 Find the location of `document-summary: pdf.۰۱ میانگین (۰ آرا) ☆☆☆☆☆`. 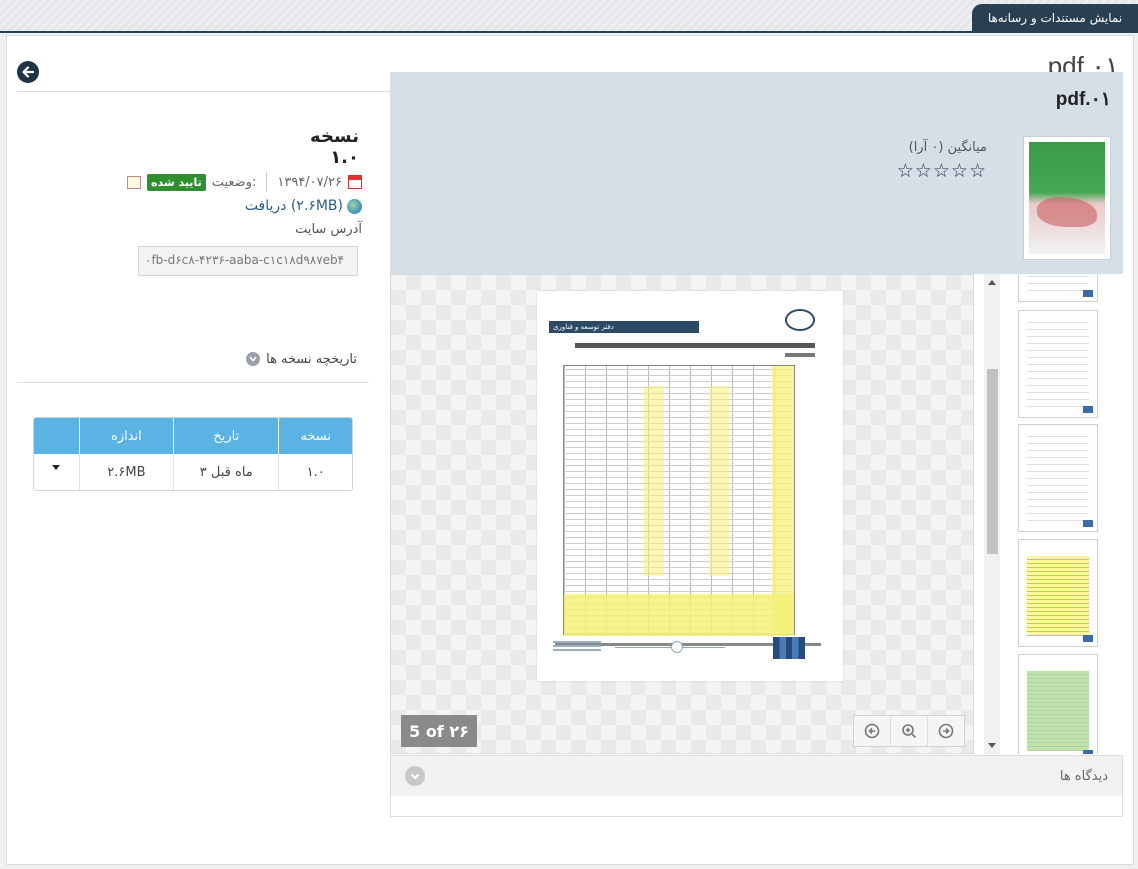

document-summary: pdf.۰۱ میانگین (۰ آرا) ☆☆☆☆☆ is located at coordinates (756, 173).